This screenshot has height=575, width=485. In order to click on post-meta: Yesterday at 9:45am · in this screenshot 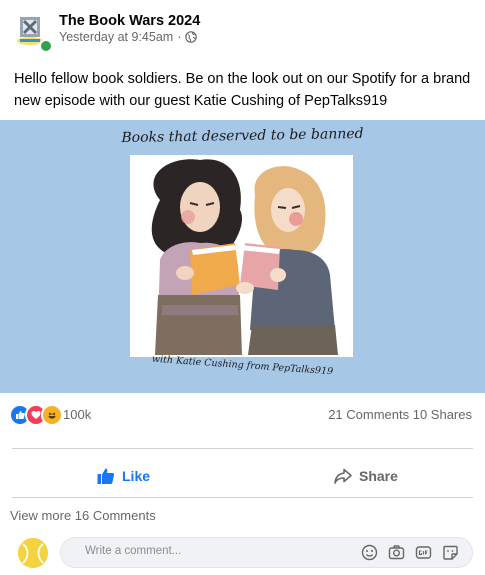, I will do `click(128, 37)`.